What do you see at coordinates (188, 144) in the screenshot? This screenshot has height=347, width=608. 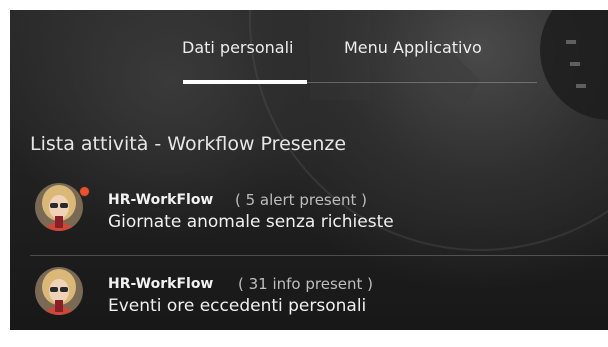 I see `section-title: Lista attività - Workflow Presenze` at bounding box center [188, 144].